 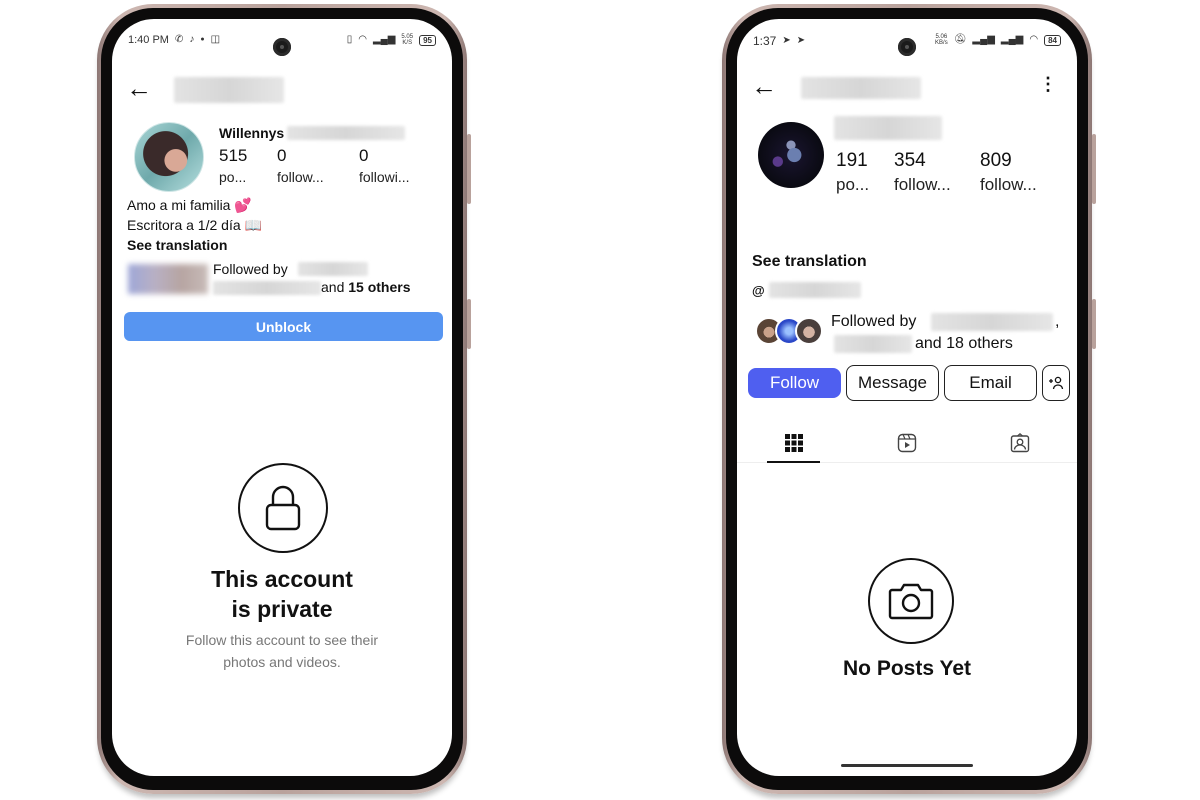 What do you see at coordinates (346, 133) in the screenshot?
I see `redacted-username-rest` at bounding box center [346, 133].